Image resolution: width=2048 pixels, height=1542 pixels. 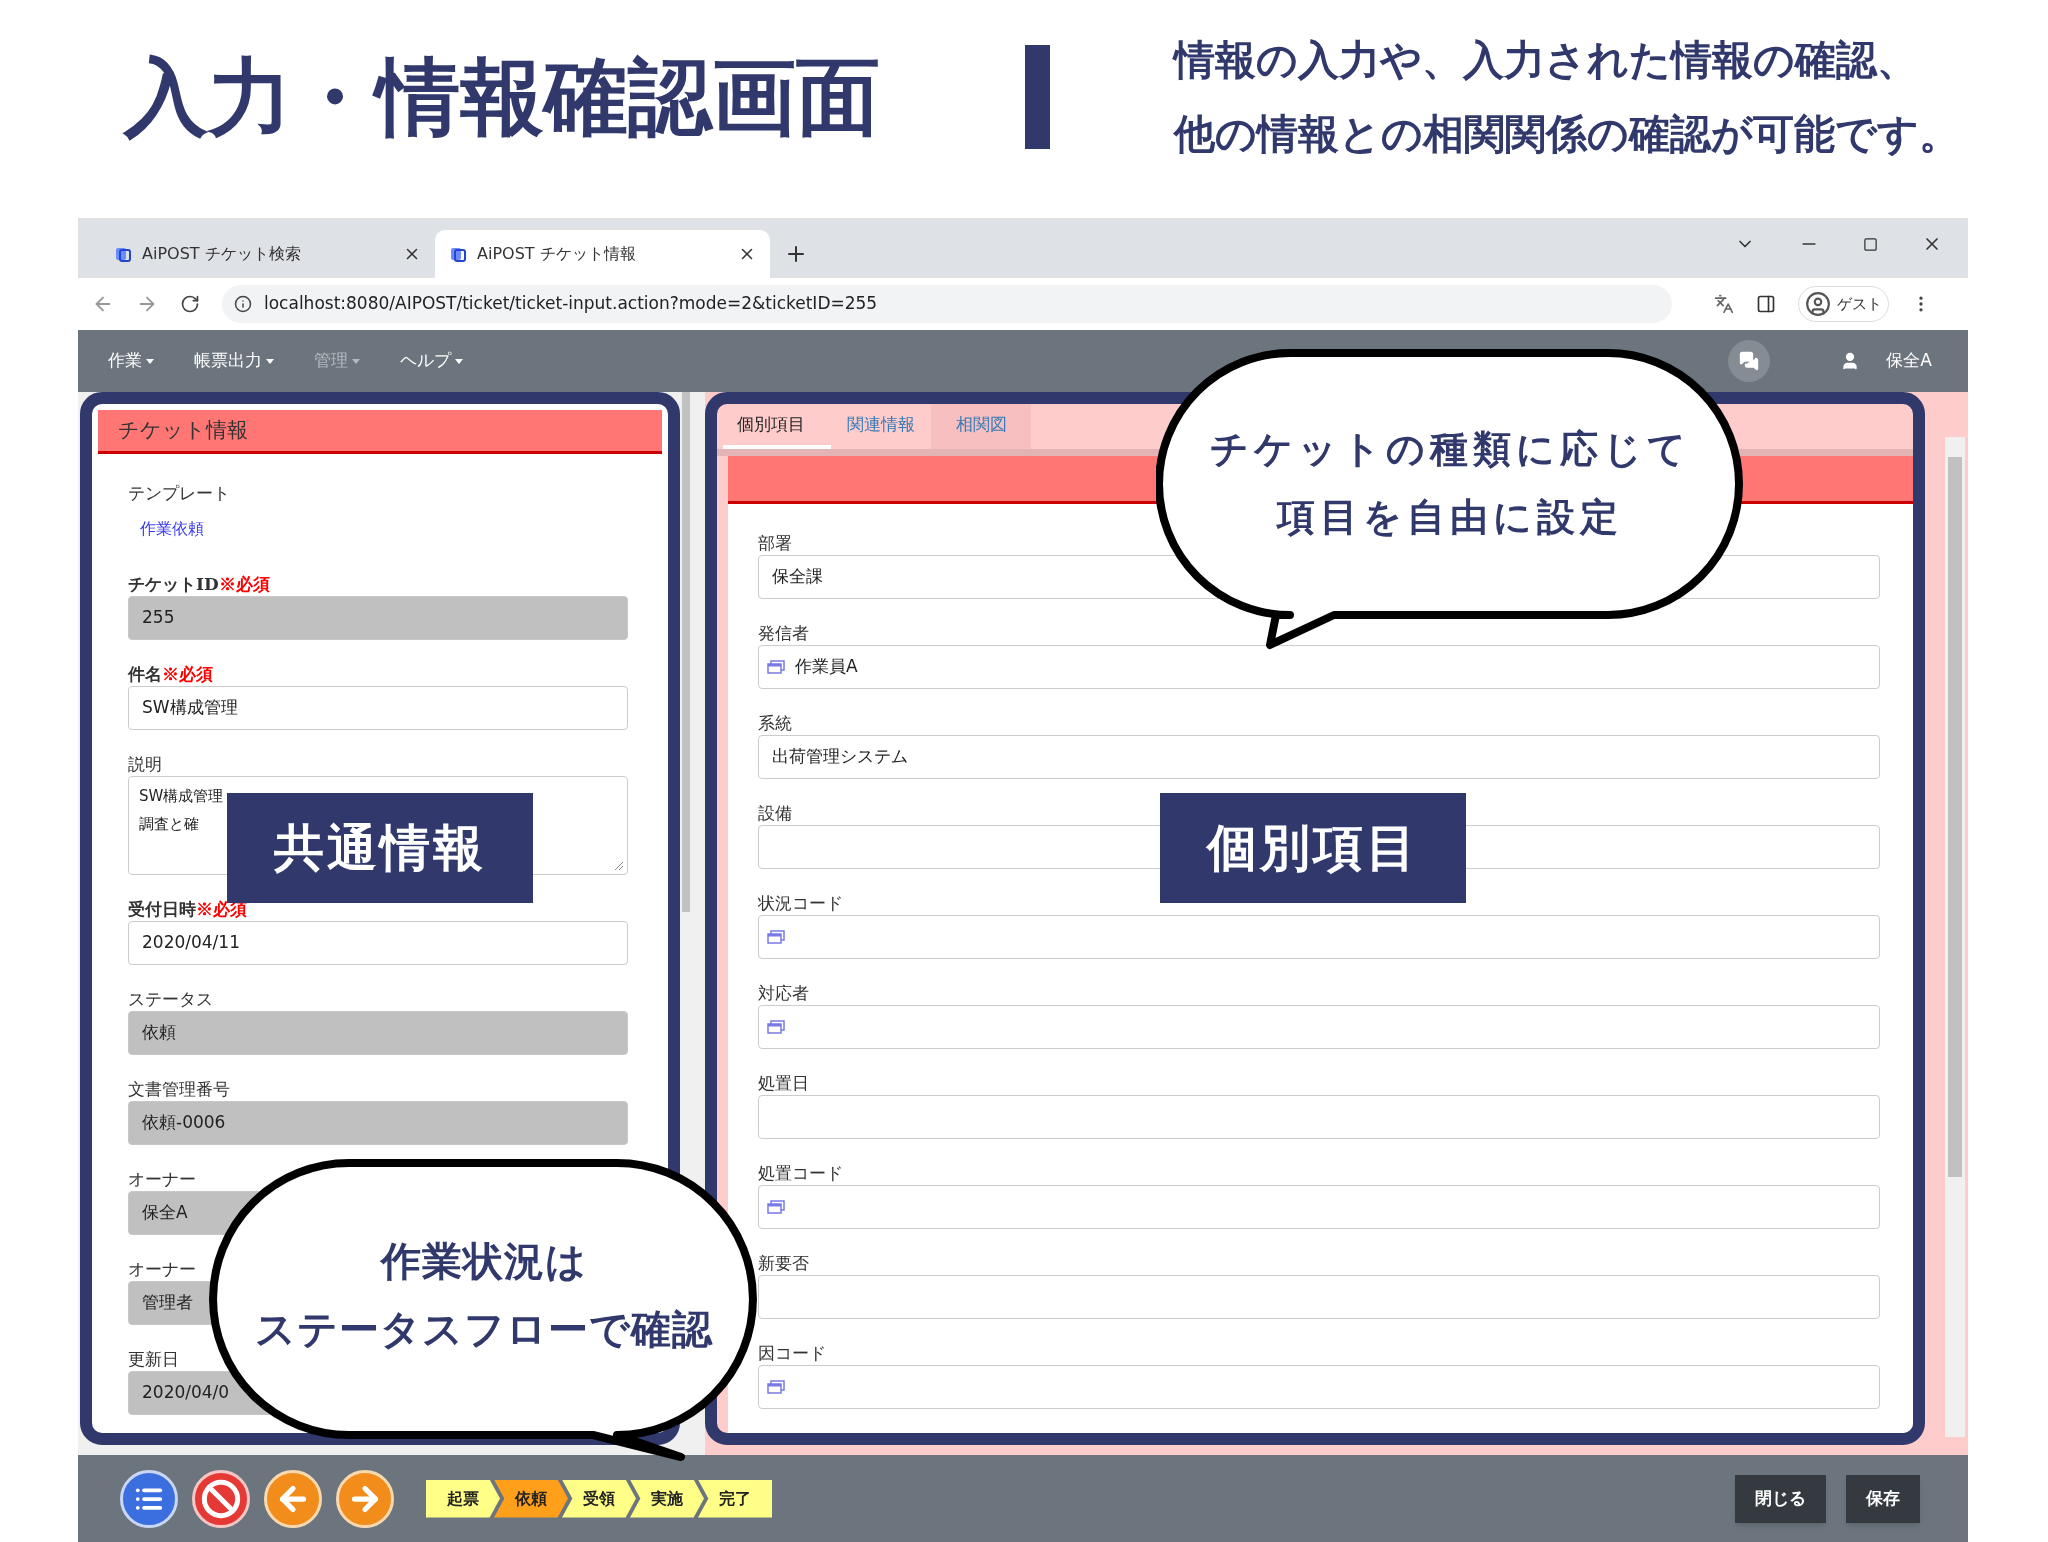 What do you see at coordinates (502, 97) in the screenshot?
I see `slide-title: 入力・情報確認画面` at bounding box center [502, 97].